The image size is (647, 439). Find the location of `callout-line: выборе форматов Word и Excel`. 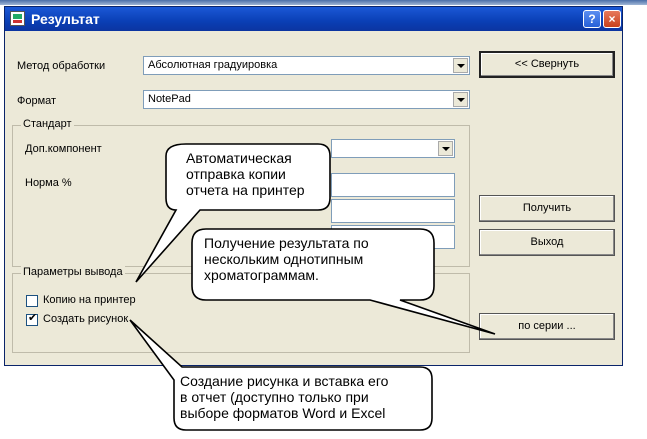

callout-line: выборе форматов Word и Excel is located at coordinates (283, 413).